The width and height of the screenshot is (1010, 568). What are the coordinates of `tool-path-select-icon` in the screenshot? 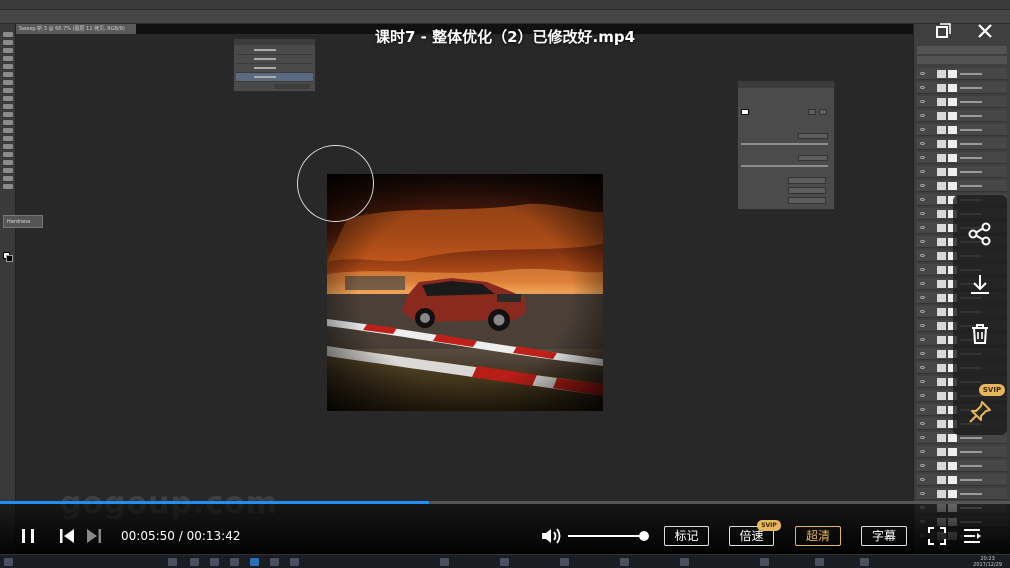 It's located at (8, 162).